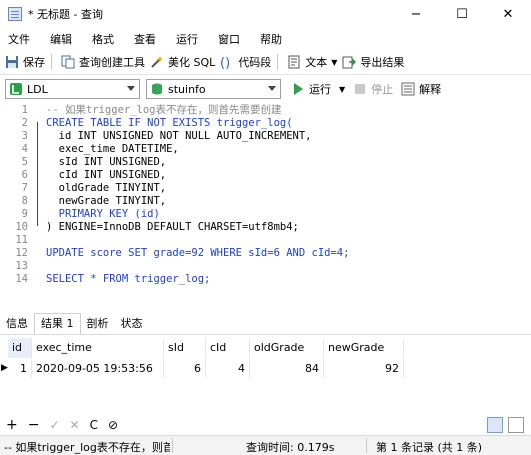 This screenshot has width=531, height=455. Describe the element at coordinates (495, 425) in the screenshot. I see `grid-view-icon` at that location.